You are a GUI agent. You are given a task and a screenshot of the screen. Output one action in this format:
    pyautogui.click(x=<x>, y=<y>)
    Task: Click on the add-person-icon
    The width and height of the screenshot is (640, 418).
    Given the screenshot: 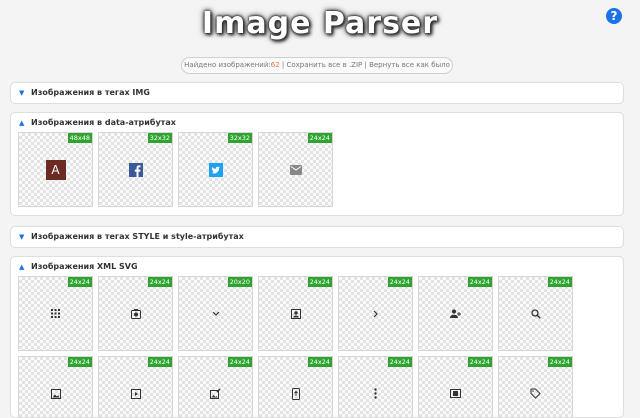 What is the action you would take?
    pyautogui.click(x=456, y=314)
    